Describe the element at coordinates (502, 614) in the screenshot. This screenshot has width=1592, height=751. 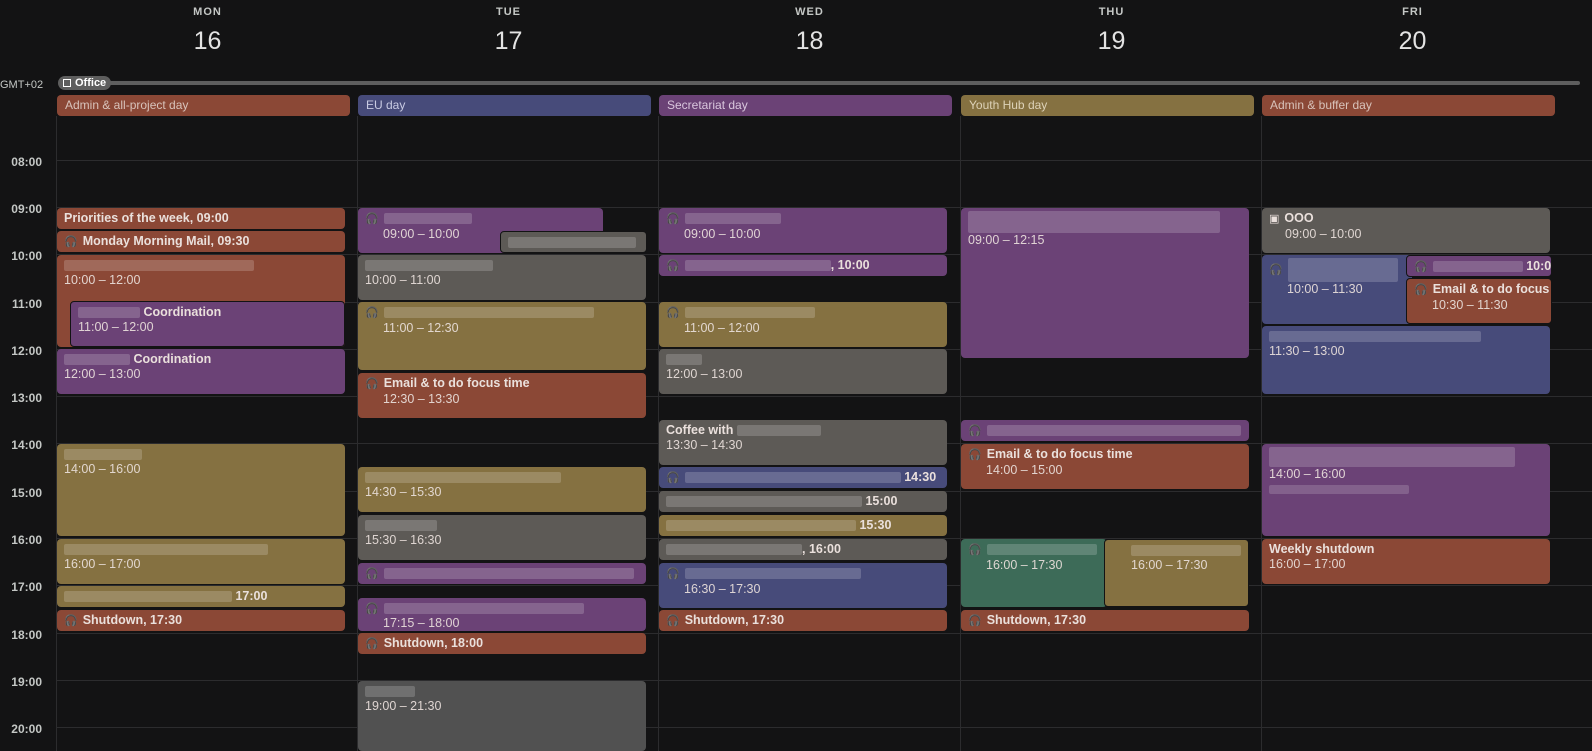
I see `event-tue-1715: 🎧 17:15 – 18:00` at that location.